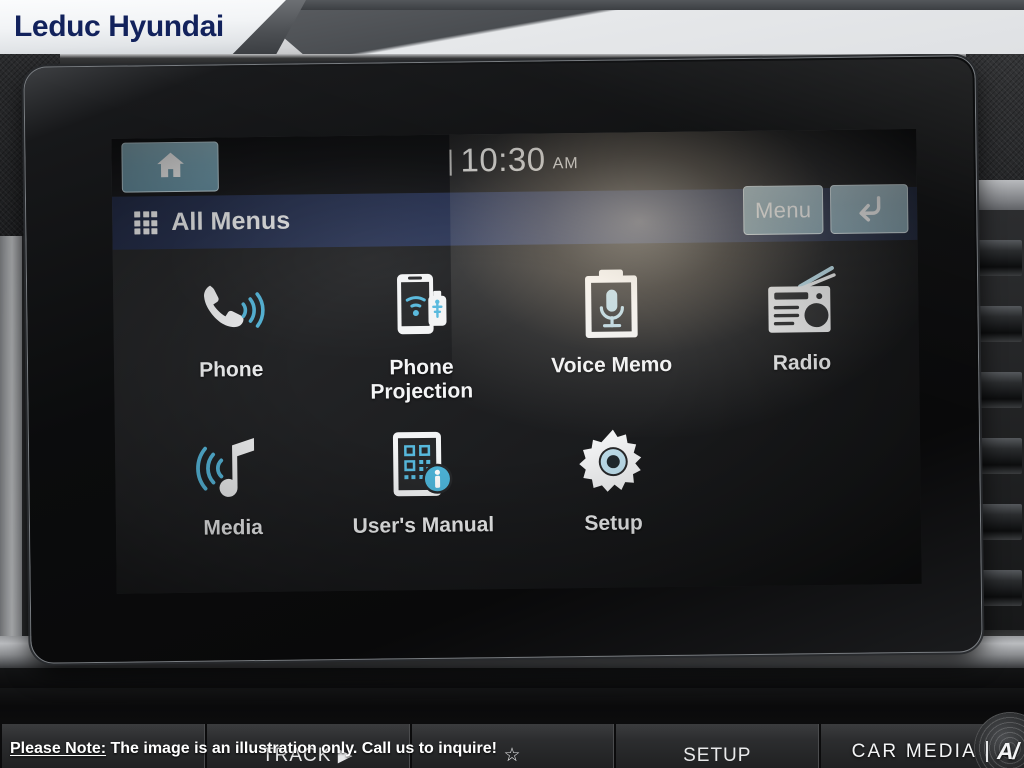 The image size is (1024, 768). I want to click on menu-button: Menu, so click(783, 210).